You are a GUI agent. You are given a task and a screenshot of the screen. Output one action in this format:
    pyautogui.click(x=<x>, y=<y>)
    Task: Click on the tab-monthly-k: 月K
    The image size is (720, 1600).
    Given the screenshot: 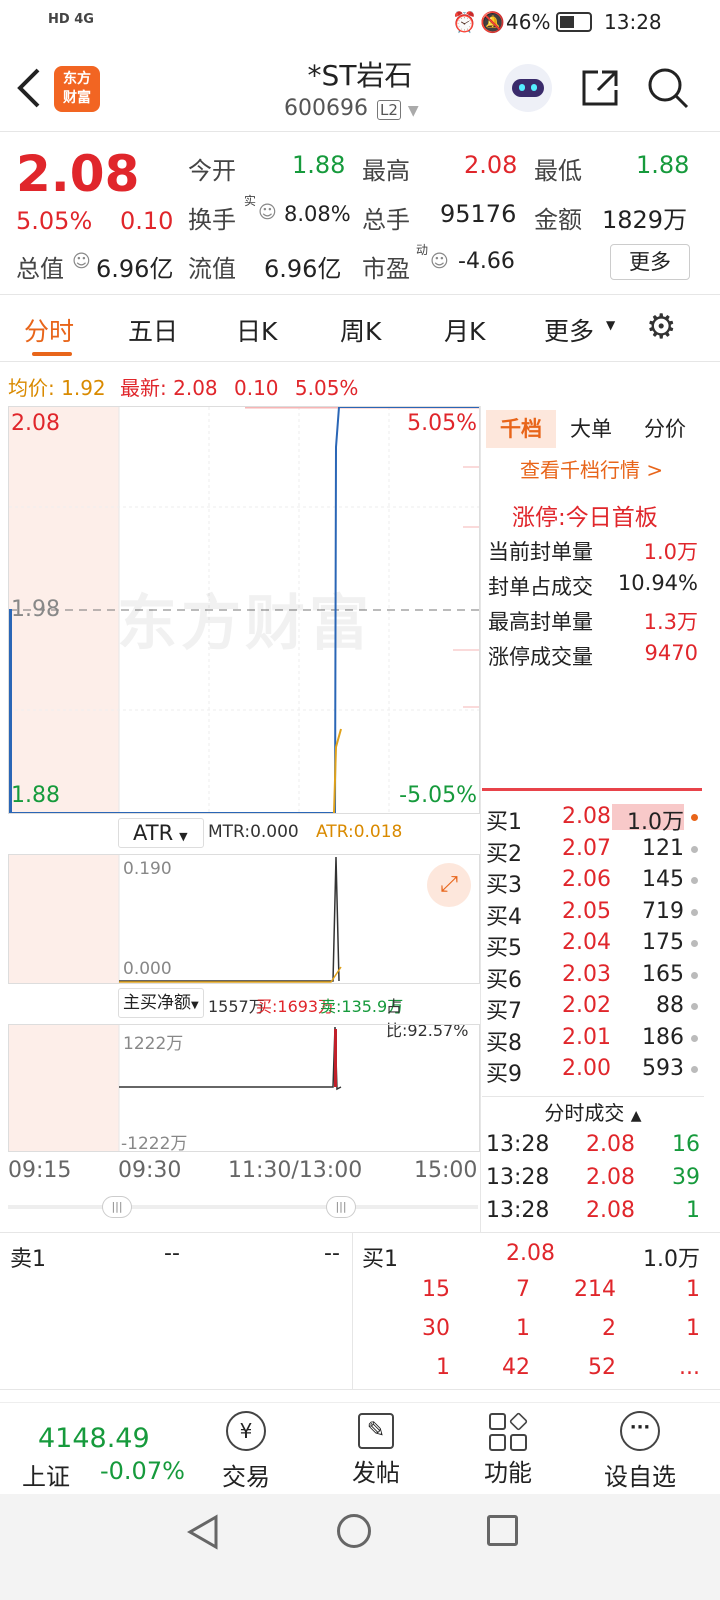 What is the action you would take?
    pyautogui.click(x=464, y=330)
    